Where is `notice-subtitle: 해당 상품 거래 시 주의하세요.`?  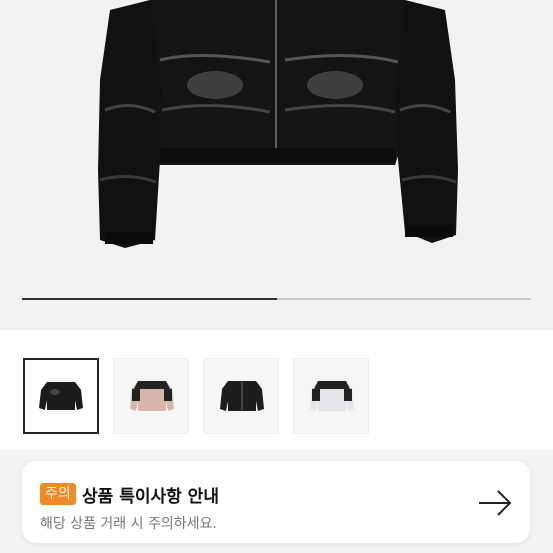 notice-subtitle: 해당 상품 거래 시 주의하세요. is located at coordinates (128, 524).